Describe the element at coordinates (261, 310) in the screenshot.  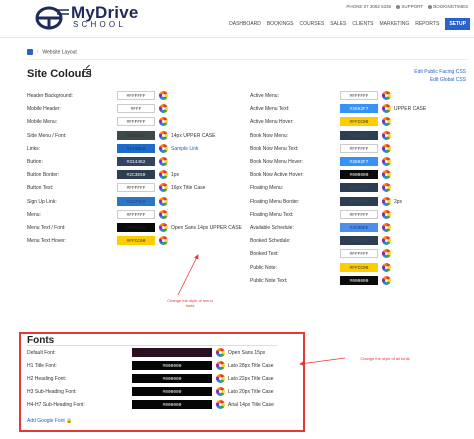
I see `annotation-arrows` at that location.